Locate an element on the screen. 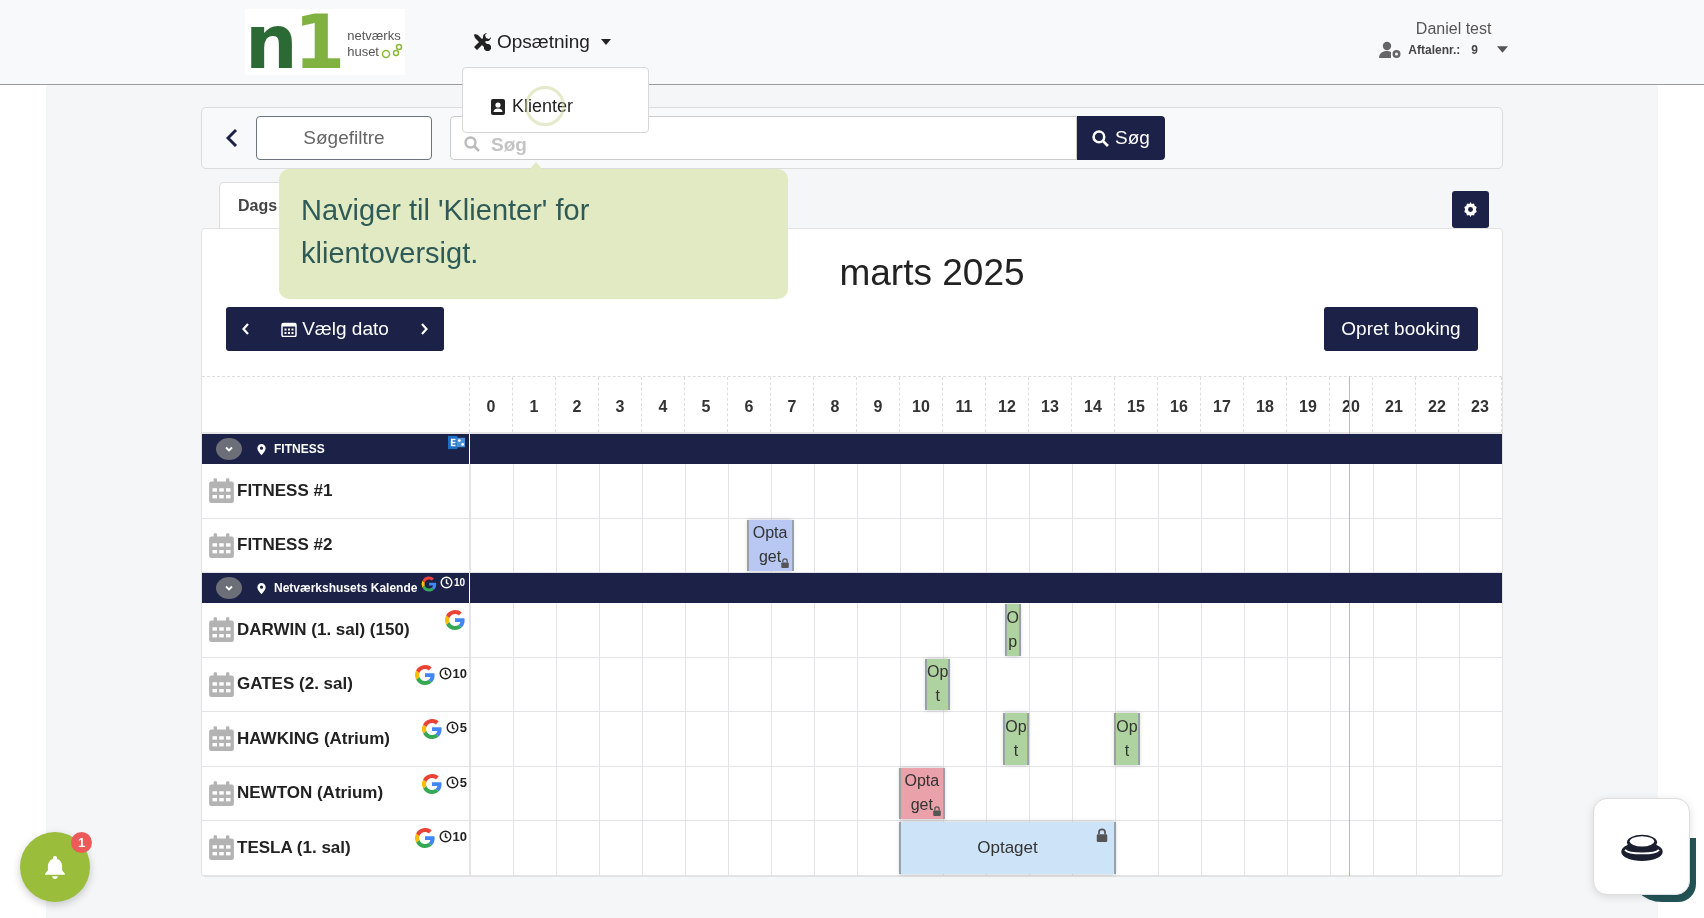 The width and height of the screenshot is (1704, 918). hour-label: 4 is located at coordinates (663, 404).